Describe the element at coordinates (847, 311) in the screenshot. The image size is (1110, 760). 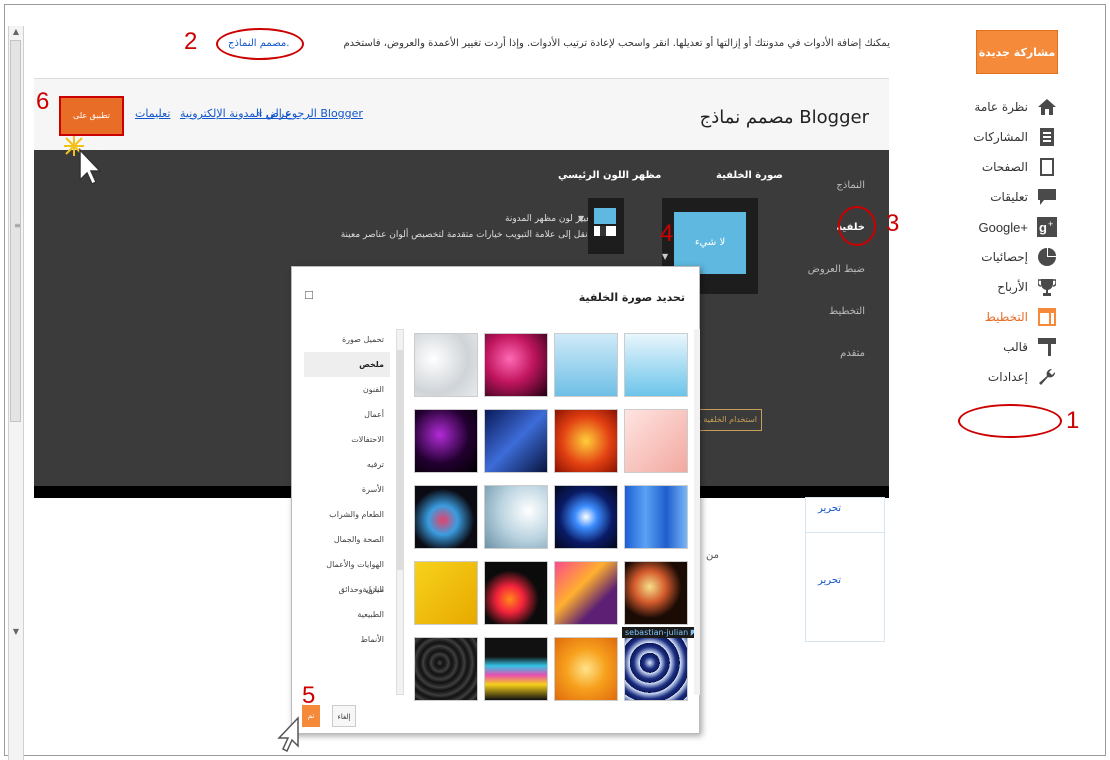
I see `menu-layout: التخطيط` at that location.